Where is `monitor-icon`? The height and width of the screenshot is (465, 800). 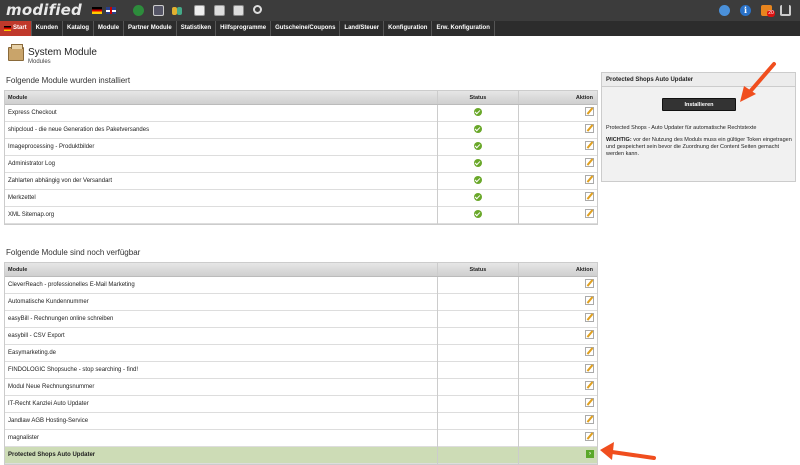 monitor-icon is located at coordinates (158, 10).